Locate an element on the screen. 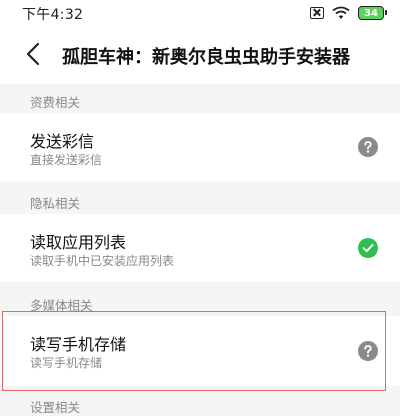 Image resolution: width=400 pixels, height=416 pixels. battery-icon: 34 is located at coordinates (372, 13).